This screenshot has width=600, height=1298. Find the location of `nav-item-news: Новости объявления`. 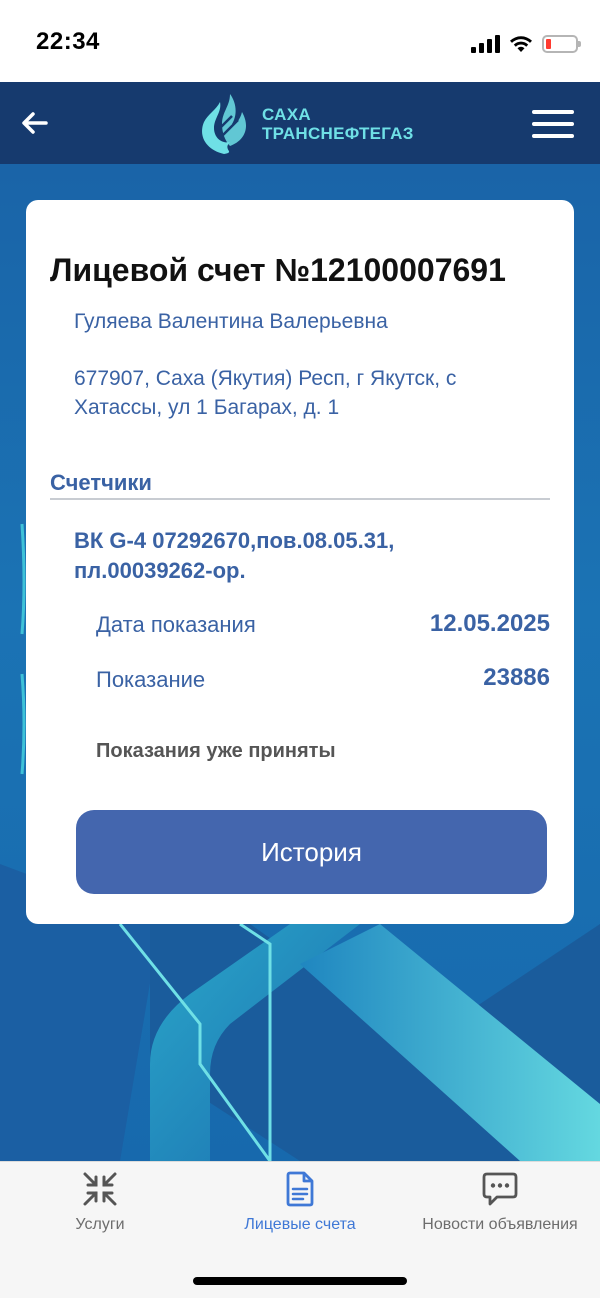

nav-item-news: Новости объявления is located at coordinates (500, 1207).